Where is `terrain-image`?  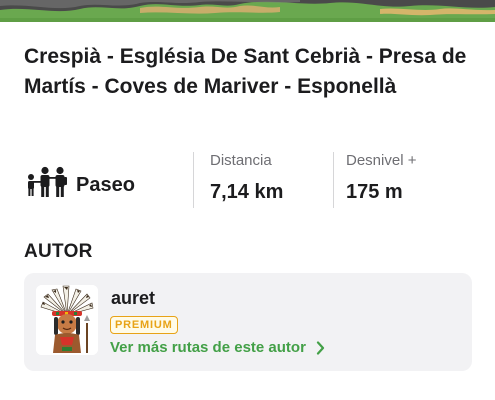
terrain-image is located at coordinates (247, 11).